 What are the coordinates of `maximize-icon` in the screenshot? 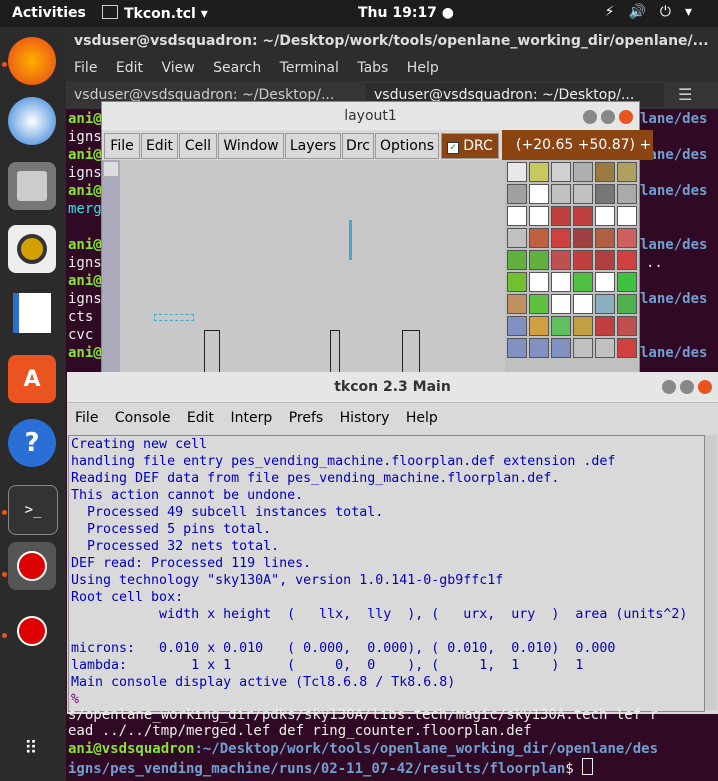 It's located at (687, 387).